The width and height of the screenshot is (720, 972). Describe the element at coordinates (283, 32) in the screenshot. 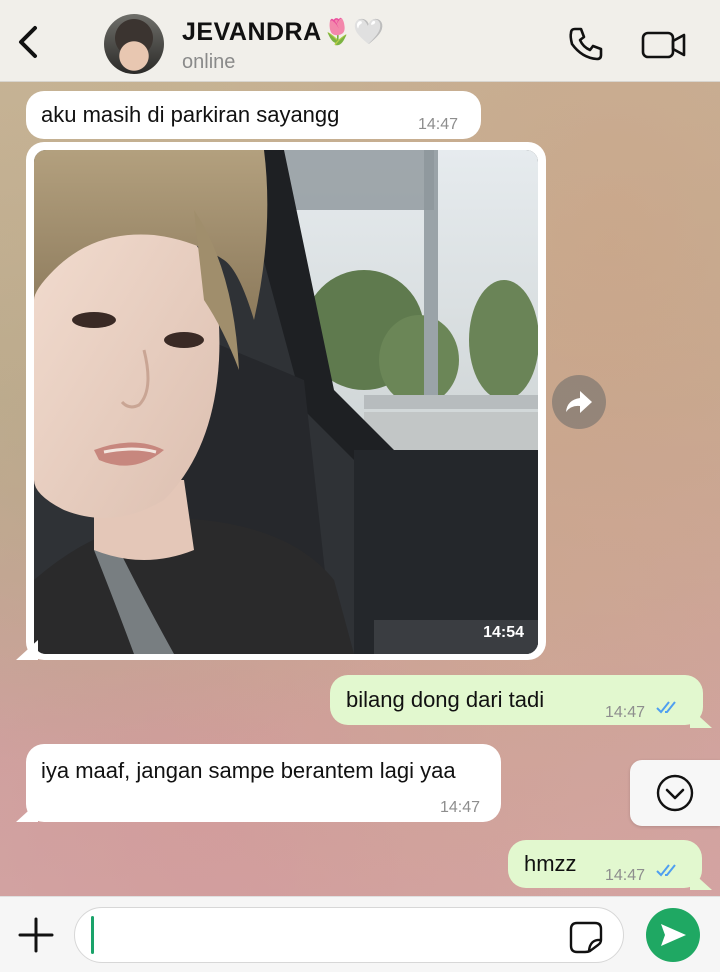

I see `contact-name: JEVANDRA🌷🤍` at that location.